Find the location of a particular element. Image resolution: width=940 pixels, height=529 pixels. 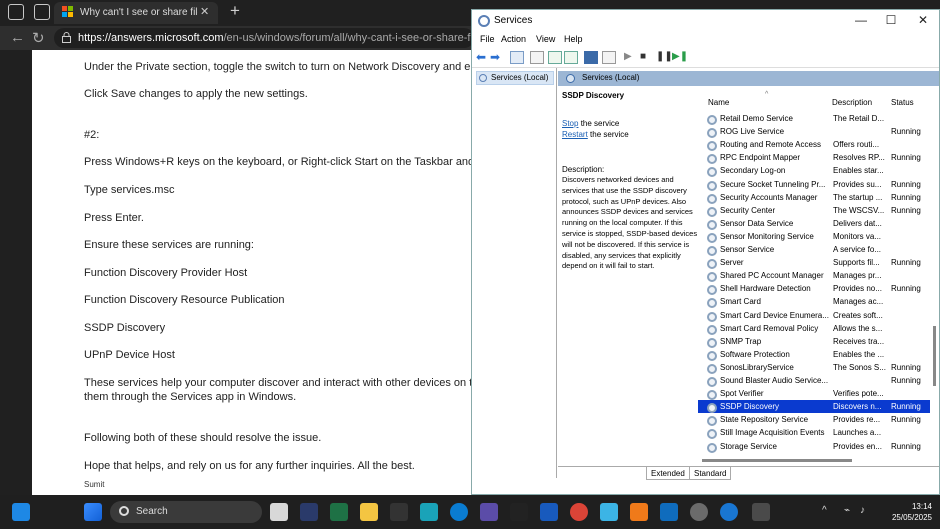

restart-service-icon: ▶❚ is located at coordinates (680, 57).